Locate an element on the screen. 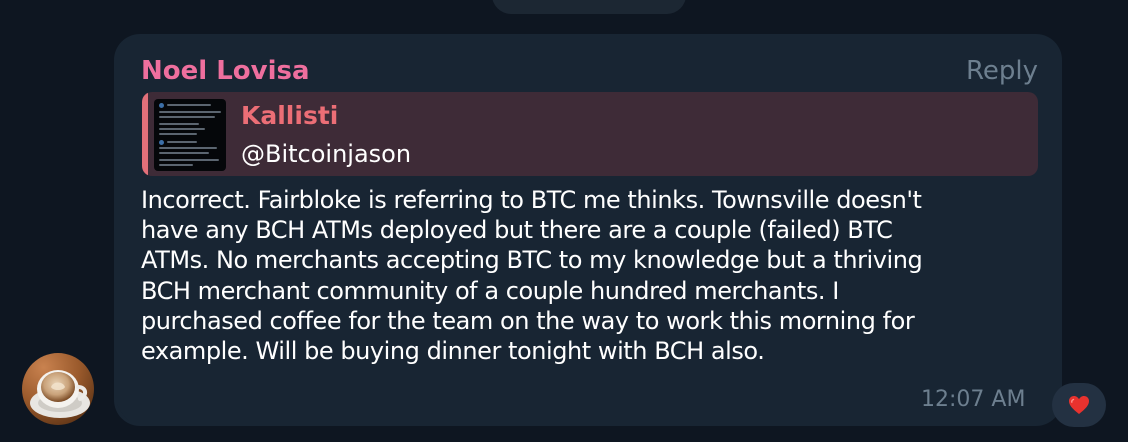 The image size is (1128, 442). heart-reaction-button is located at coordinates (1079, 405).